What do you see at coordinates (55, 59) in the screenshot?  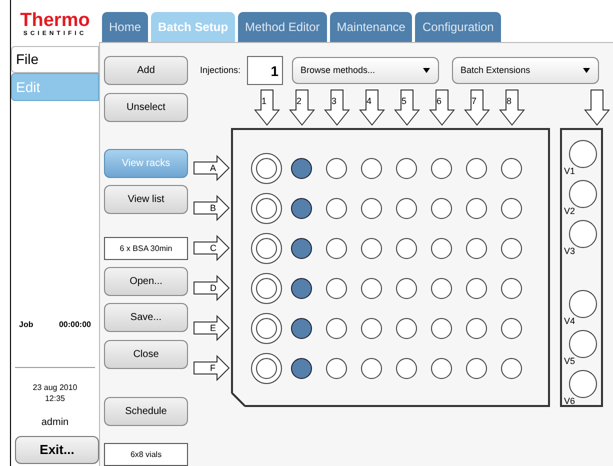 I see `side-menu-item: File` at bounding box center [55, 59].